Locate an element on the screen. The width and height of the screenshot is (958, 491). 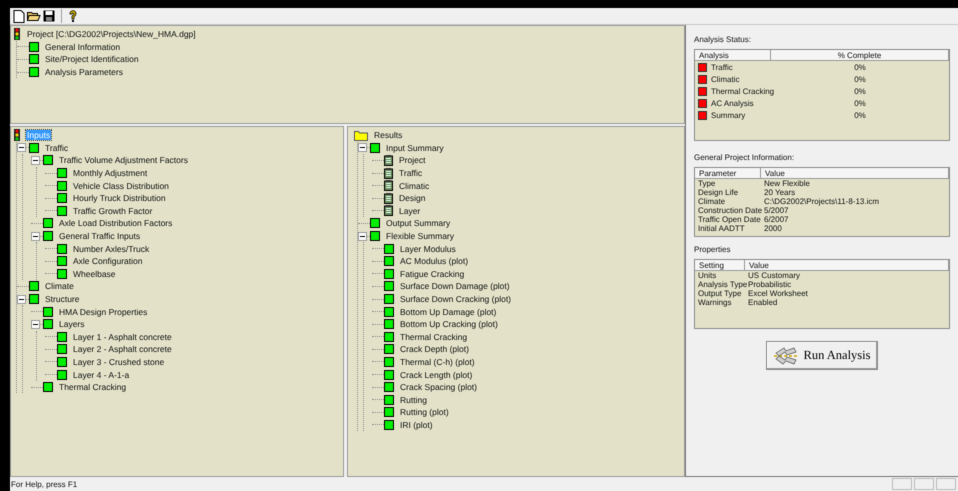
tree-item: Crack Depth (plot) is located at coordinates (434, 349).